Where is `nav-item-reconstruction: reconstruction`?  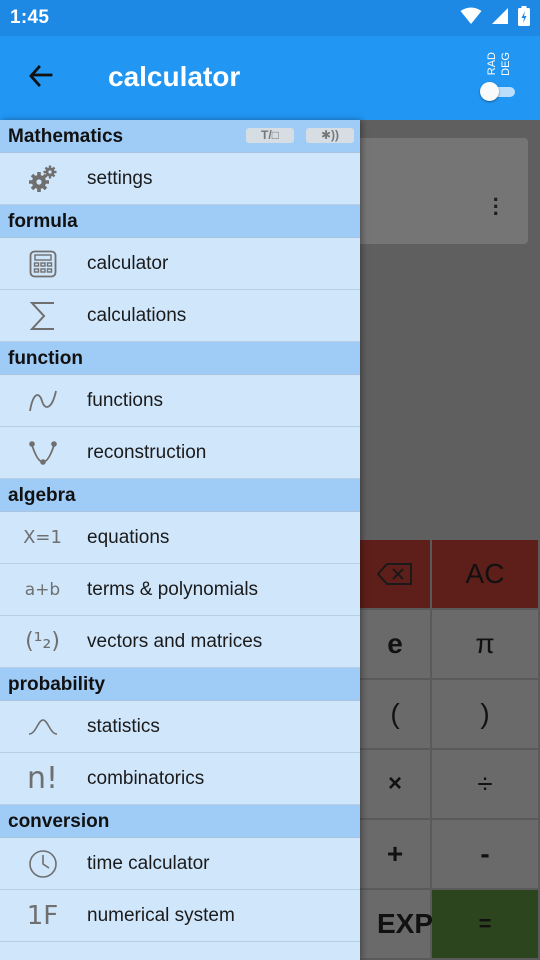
nav-item-reconstruction: reconstruction is located at coordinates (180, 453).